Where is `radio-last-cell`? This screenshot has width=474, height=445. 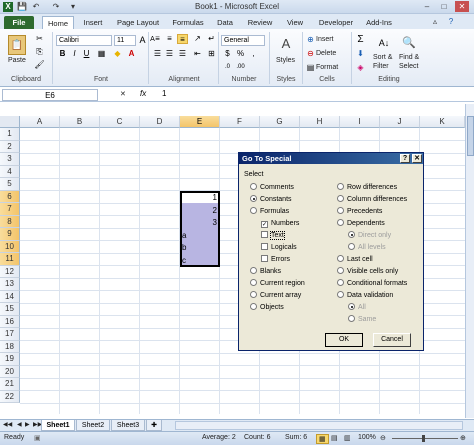
radio-last-cell is located at coordinates (340, 258).